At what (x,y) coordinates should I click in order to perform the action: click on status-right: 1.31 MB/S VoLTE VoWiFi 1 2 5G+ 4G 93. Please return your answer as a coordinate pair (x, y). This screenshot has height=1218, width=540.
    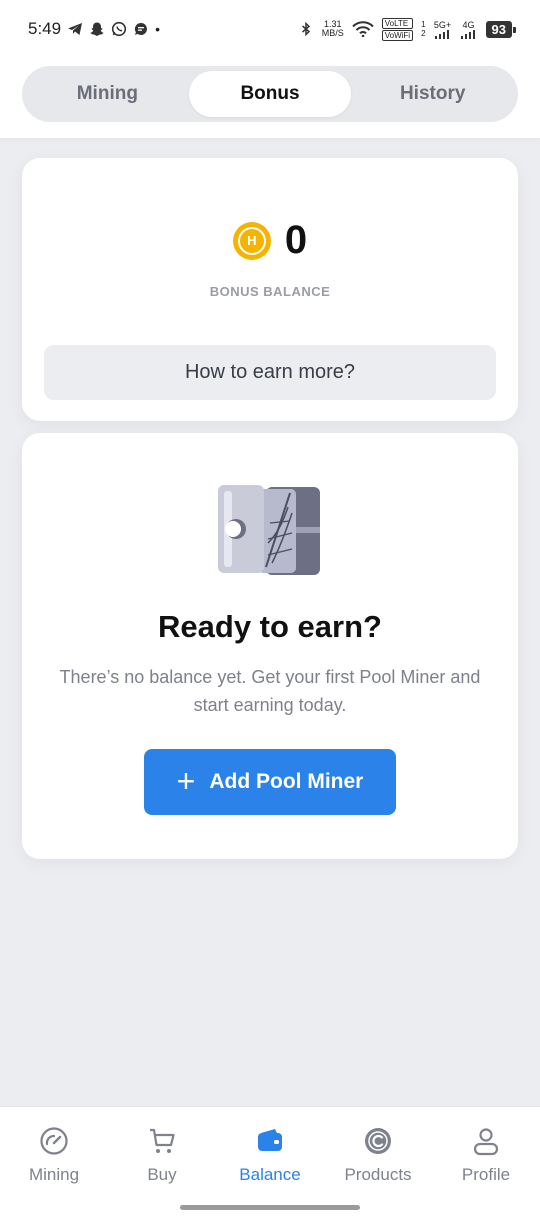
    Looking at the image, I should click on (407, 29).